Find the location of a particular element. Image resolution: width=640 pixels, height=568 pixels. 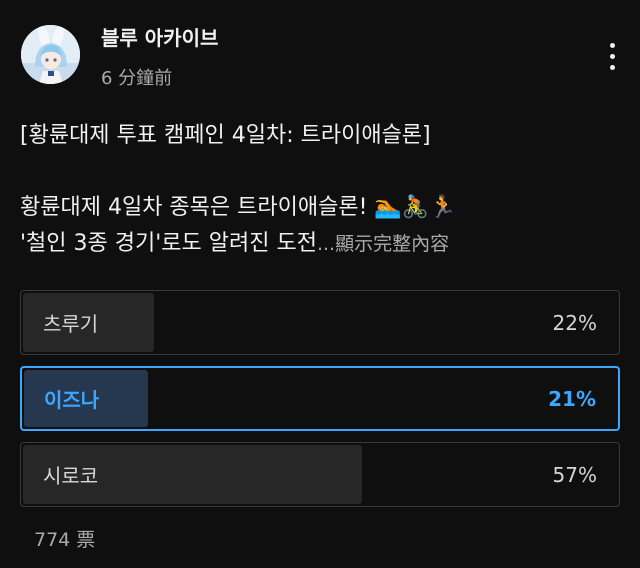

poll-option-percent: 21% is located at coordinates (572, 398).